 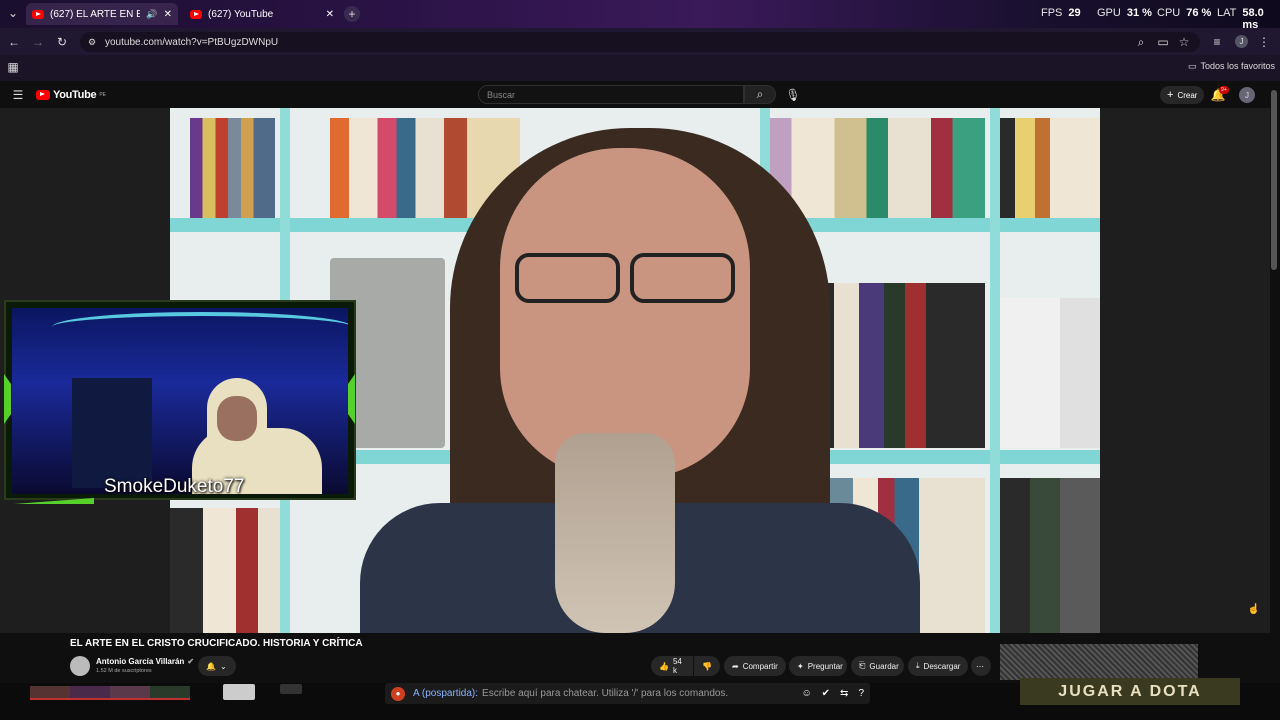 What do you see at coordinates (1274, 180) in the screenshot?
I see `page-scrollbar` at bounding box center [1274, 180].